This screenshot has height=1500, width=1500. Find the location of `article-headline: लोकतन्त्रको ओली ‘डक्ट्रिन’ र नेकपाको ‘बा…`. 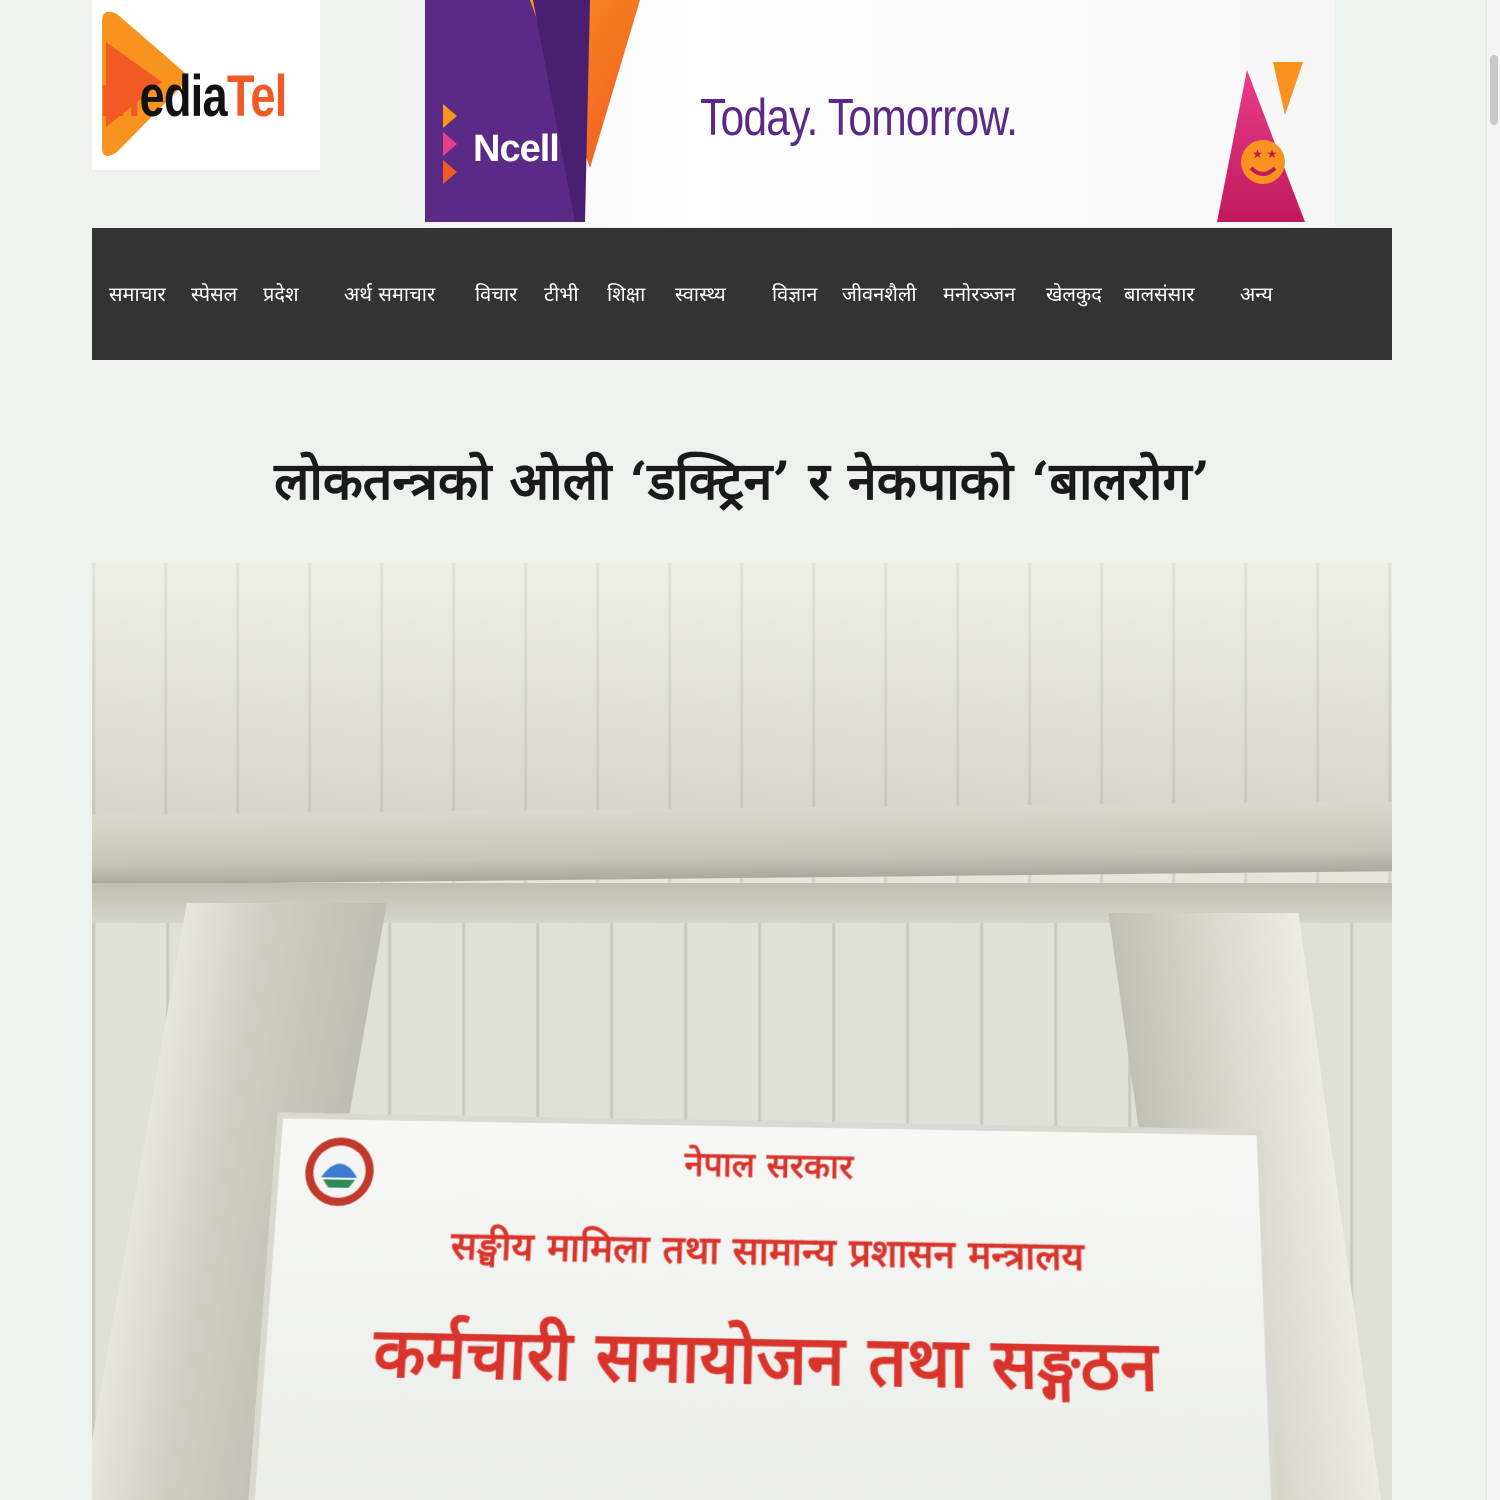

article-headline: लोकतन्त्रको ओली ‘डक्ट्रिन’ र नेकपाको ‘बा… is located at coordinates (742, 481).